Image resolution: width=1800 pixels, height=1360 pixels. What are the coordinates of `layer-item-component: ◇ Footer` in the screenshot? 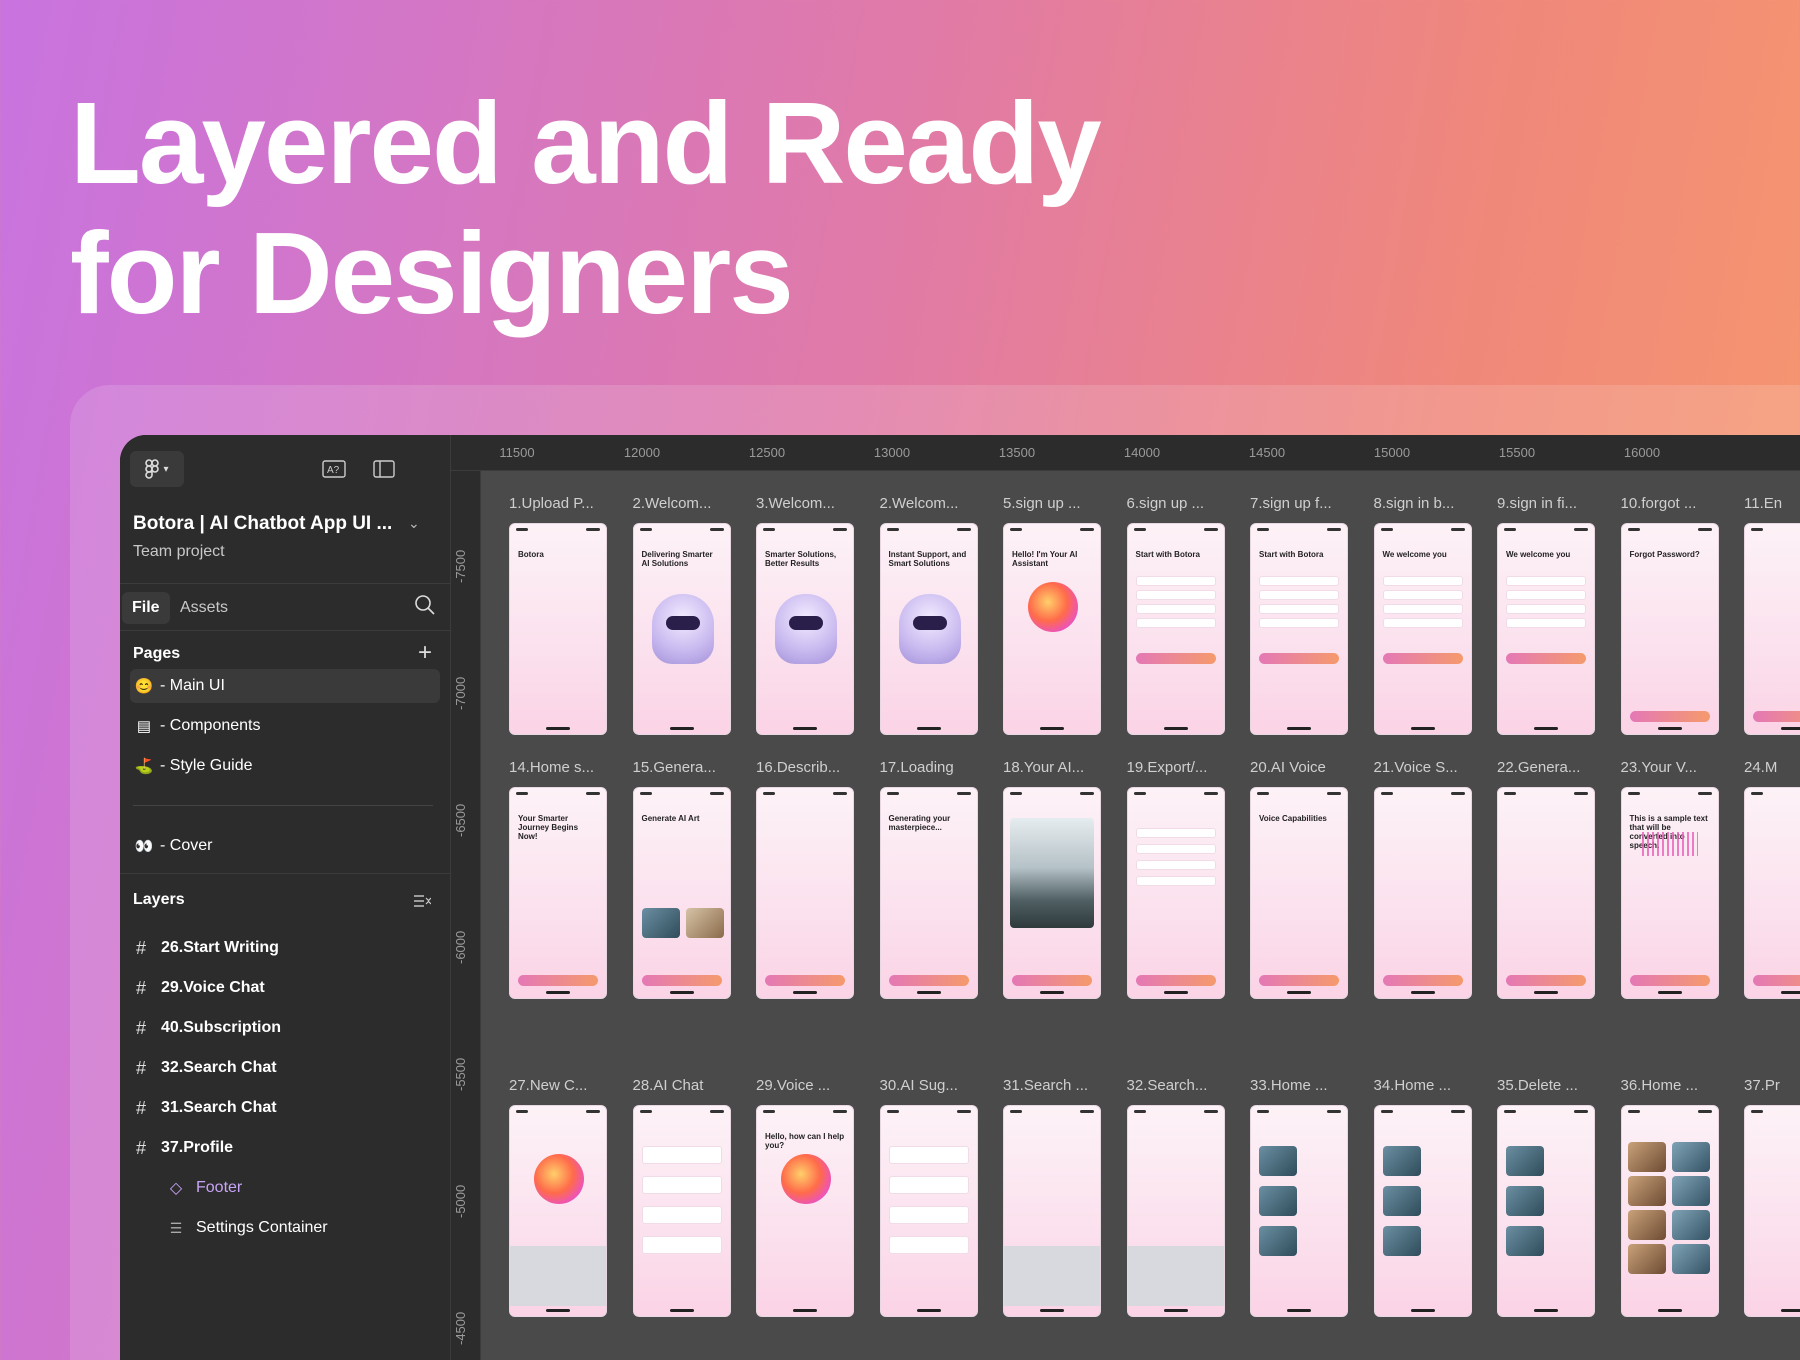 It's located at (205, 1188).